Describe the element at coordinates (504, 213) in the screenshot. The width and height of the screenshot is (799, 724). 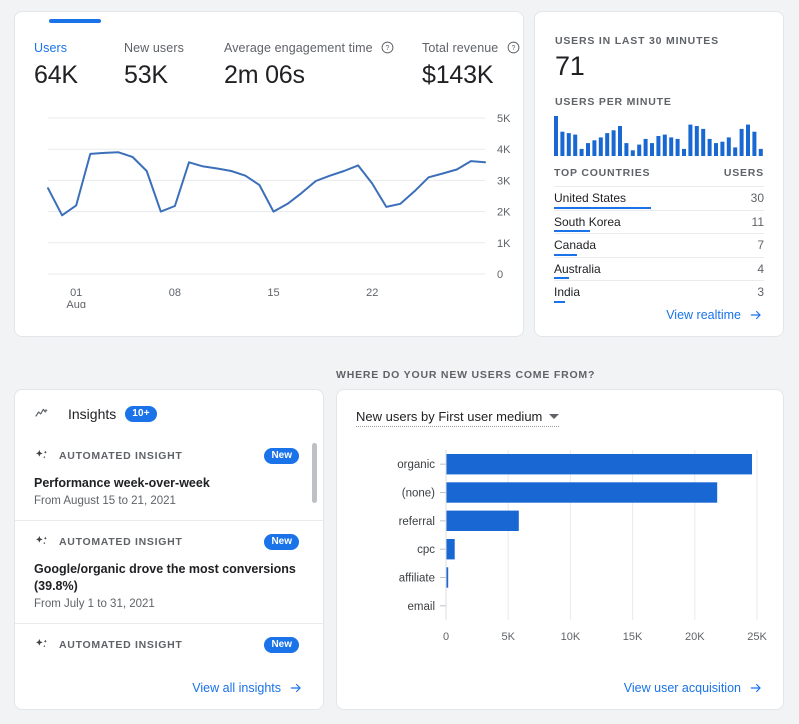
I see `y-axis-tick: 2K` at that location.